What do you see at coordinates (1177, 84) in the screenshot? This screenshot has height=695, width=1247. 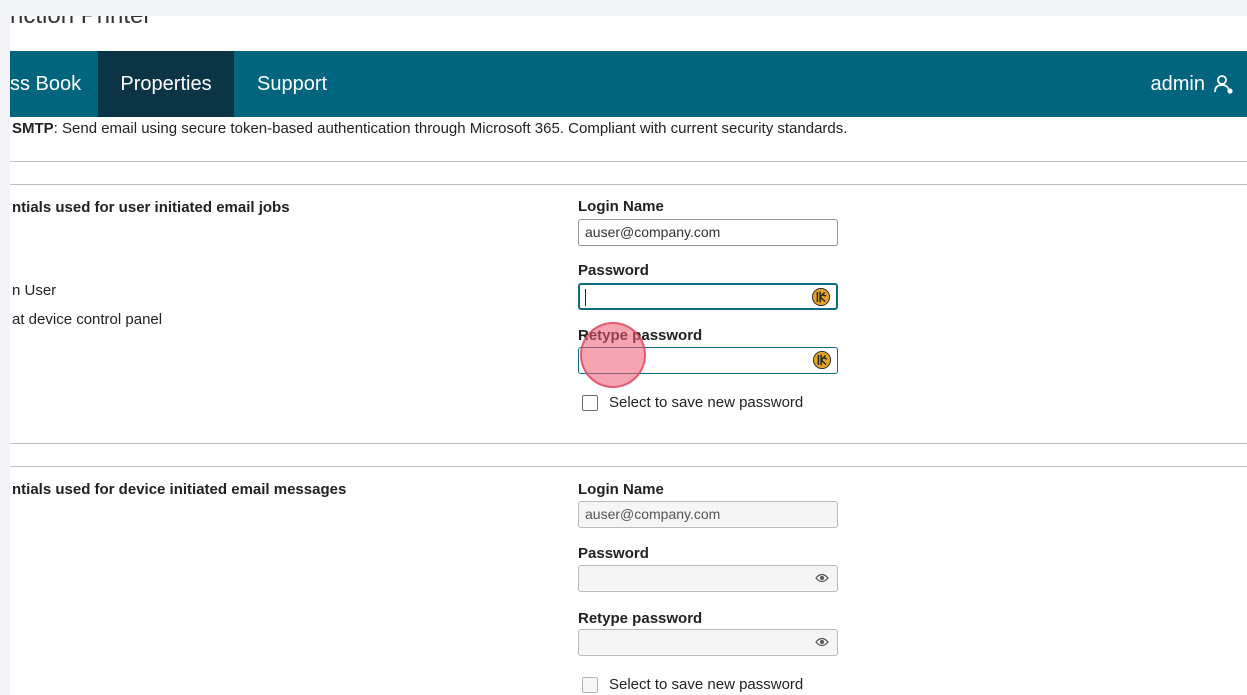 I see `user-name: admin` at bounding box center [1177, 84].